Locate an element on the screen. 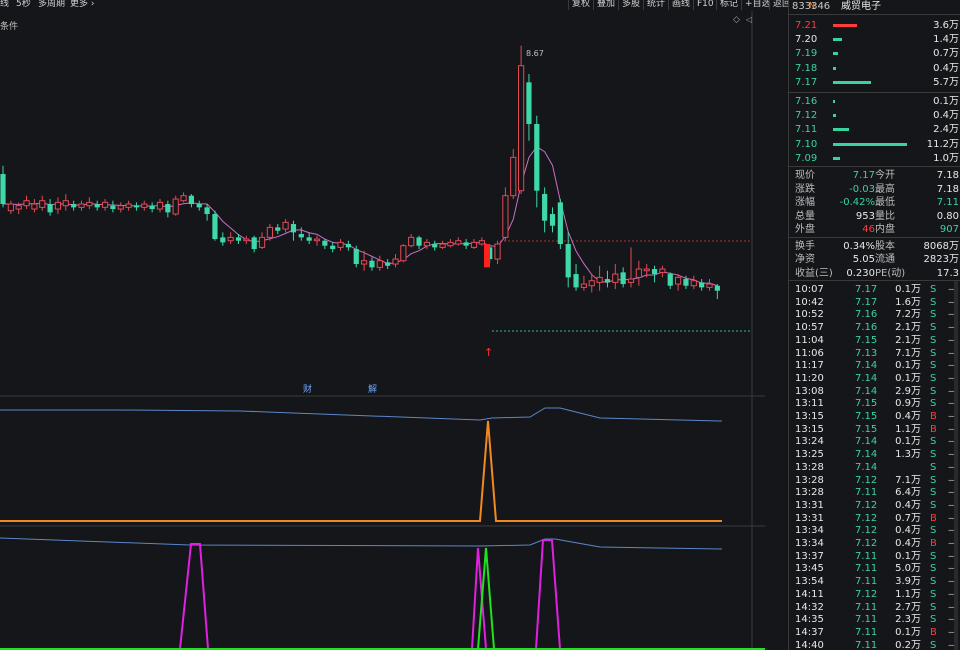  draw-line-button: 画线 is located at coordinates (680, 5).